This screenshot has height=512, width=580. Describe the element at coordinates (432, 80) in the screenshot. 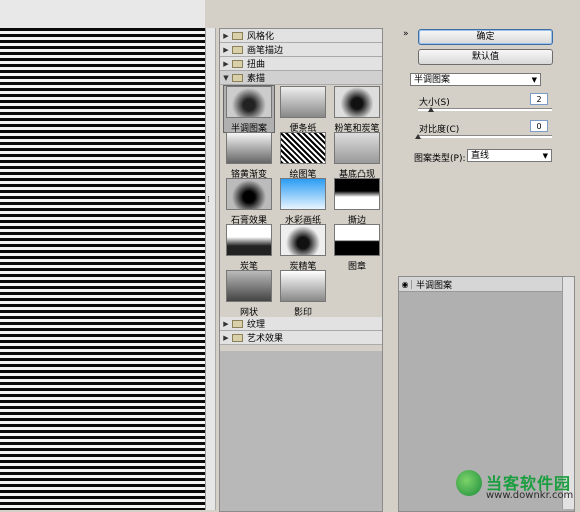

I see `filter-select-value: 半调图案` at that location.